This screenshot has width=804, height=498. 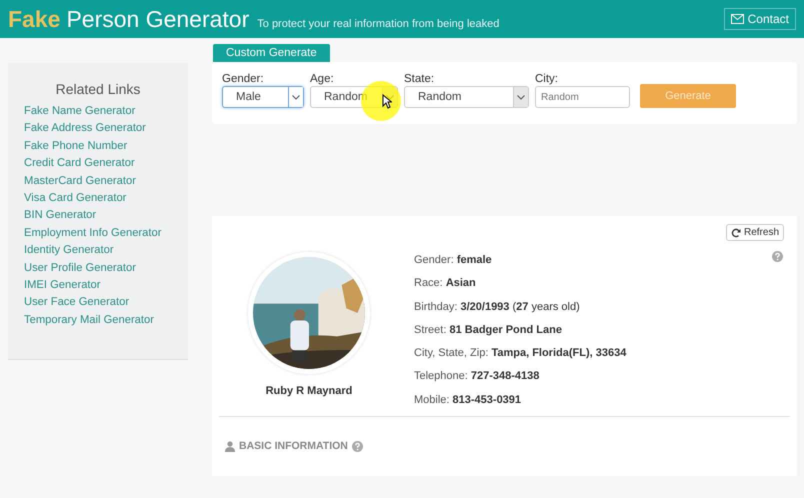 What do you see at coordinates (243, 79) in the screenshot?
I see `field-label: Gender:` at bounding box center [243, 79].